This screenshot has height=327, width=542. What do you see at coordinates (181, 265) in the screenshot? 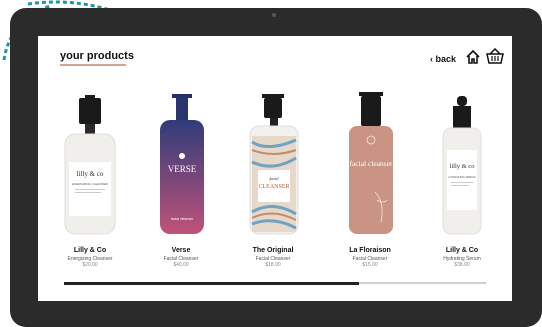
I see `product-price: $40.00` at bounding box center [181, 265].